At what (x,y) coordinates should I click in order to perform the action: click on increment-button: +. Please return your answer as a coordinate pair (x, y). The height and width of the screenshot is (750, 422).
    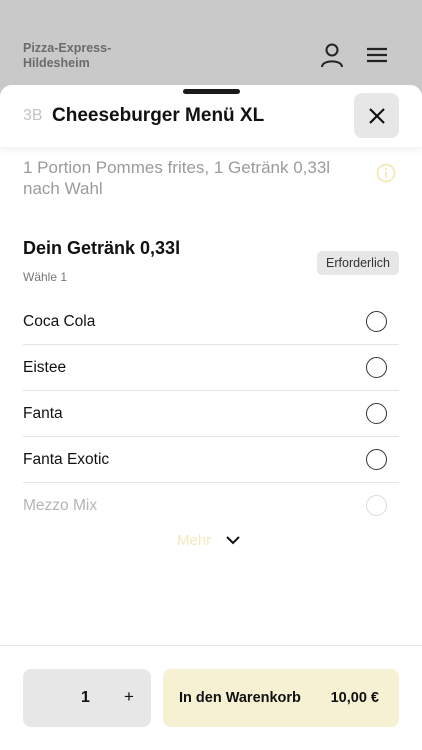
    Looking at the image, I should click on (129, 697).